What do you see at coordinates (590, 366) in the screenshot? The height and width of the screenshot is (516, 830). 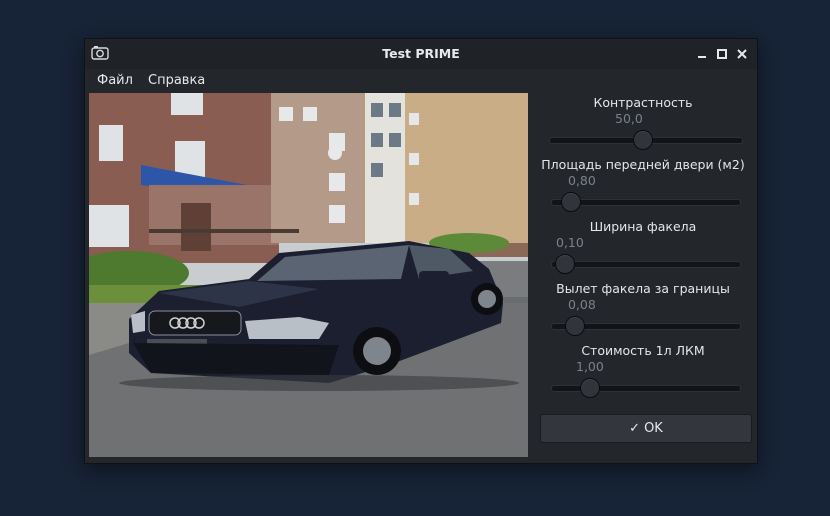 I see `slider-paint-cost-value: 1,00` at bounding box center [590, 366].